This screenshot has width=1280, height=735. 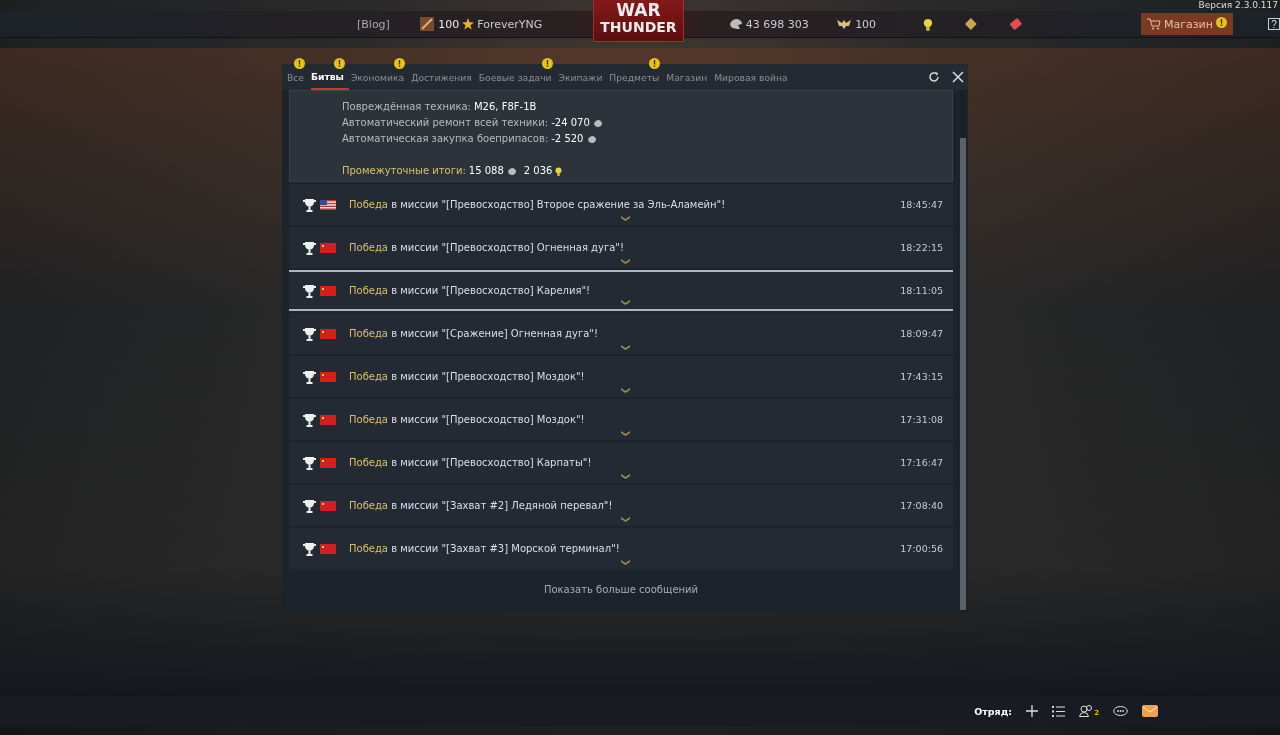 What do you see at coordinates (1032, 711) in the screenshot?
I see `plus-icon` at bounding box center [1032, 711].